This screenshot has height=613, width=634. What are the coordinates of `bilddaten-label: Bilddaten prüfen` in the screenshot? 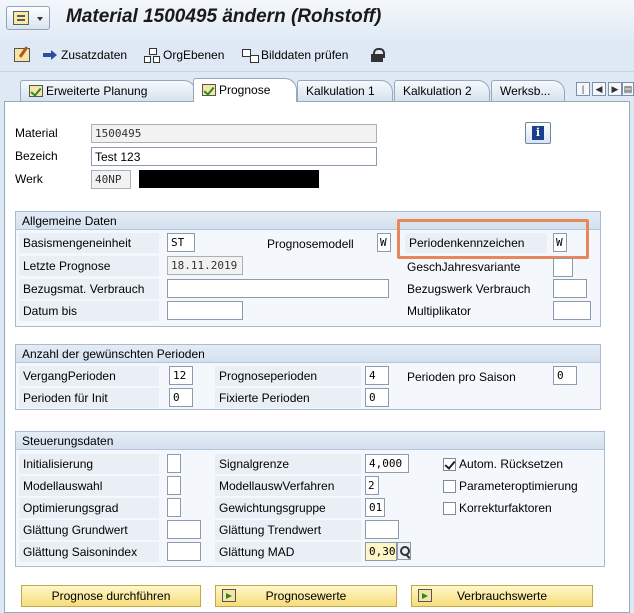 It's located at (305, 55).